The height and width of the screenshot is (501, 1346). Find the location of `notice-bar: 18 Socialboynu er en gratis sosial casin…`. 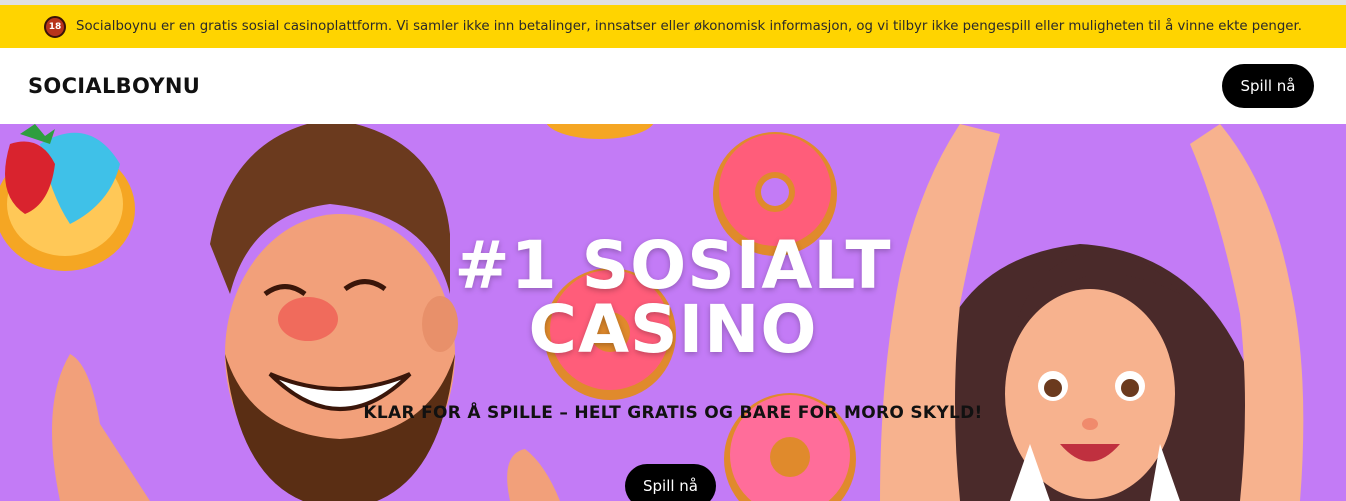

notice-bar: 18 Socialboynu er en gratis sosial casin… is located at coordinates (673, 24).